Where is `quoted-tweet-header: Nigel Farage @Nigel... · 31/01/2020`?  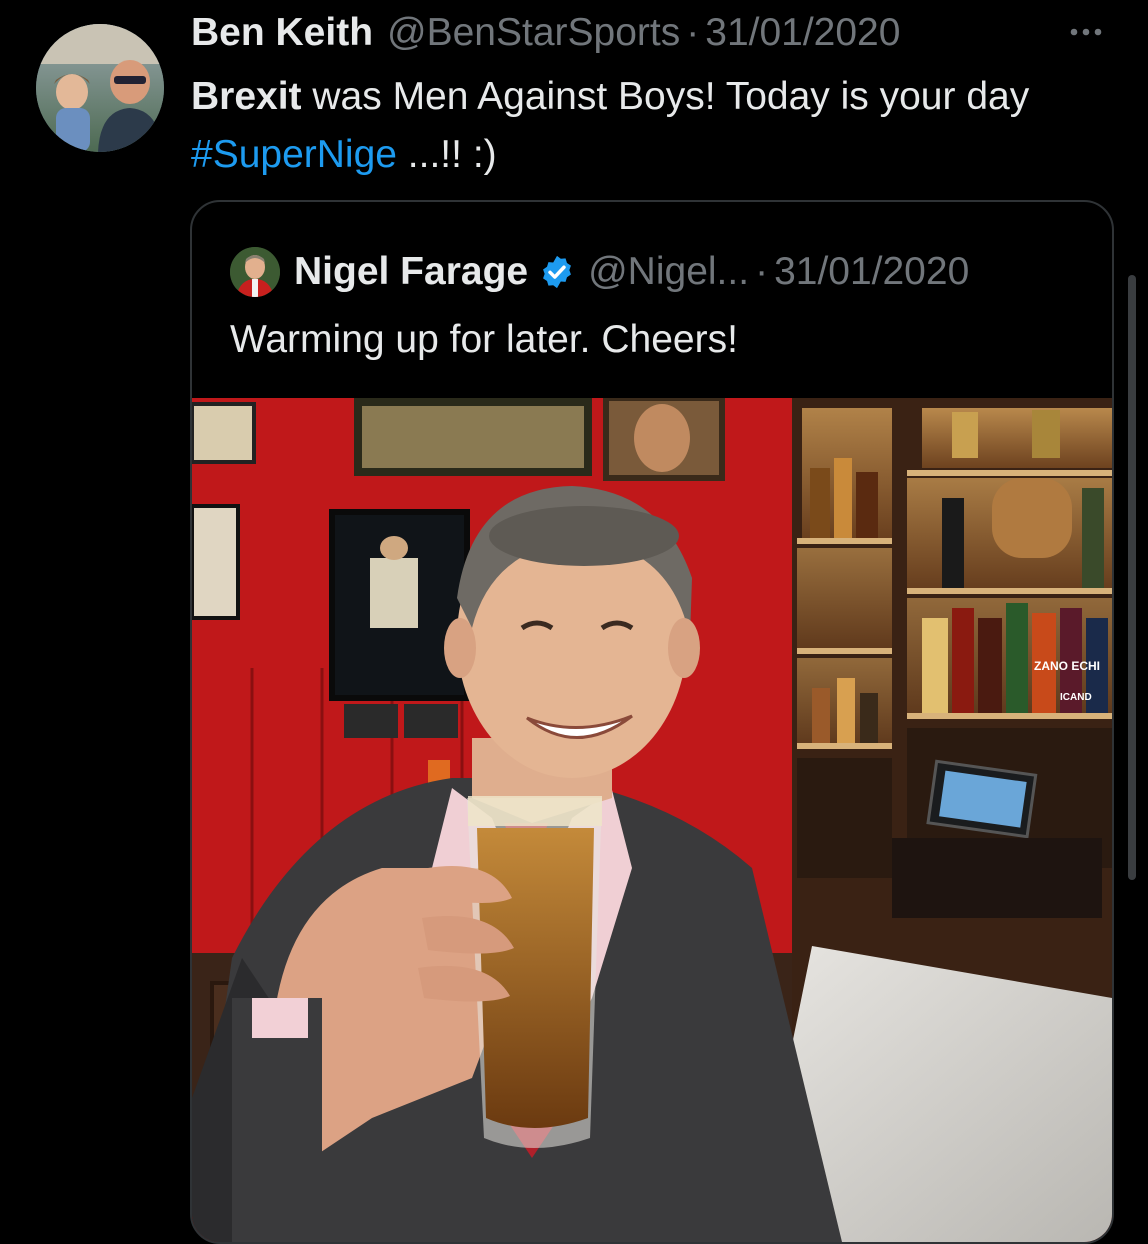 quoted-tweet-header: Nigel Farage @Nigel... · 31/01/2020 is located at coordinates (599, 272).